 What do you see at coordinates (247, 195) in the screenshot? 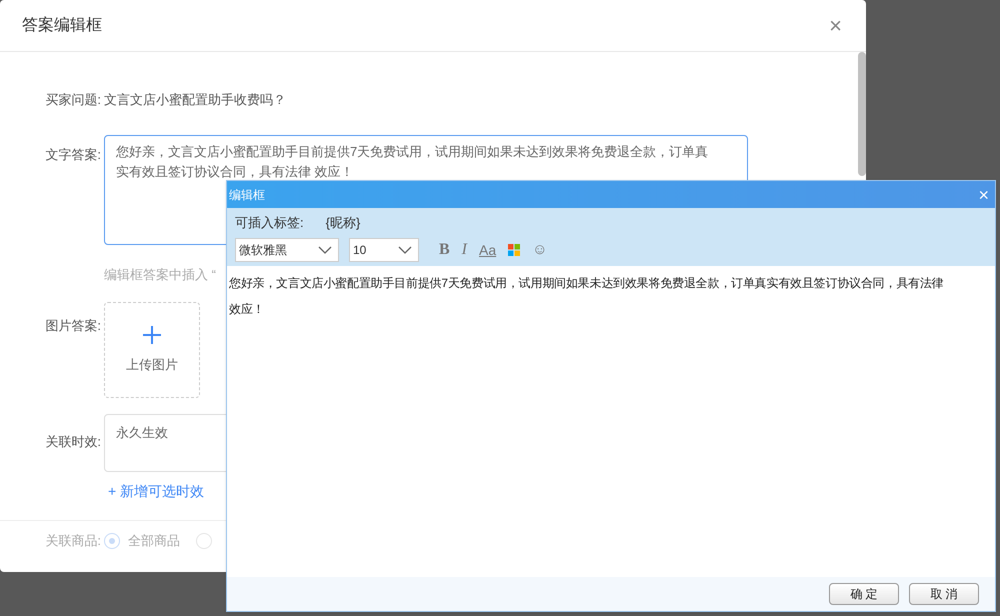
I see `window-title: 编辑框` at bounding box center [247, 195].